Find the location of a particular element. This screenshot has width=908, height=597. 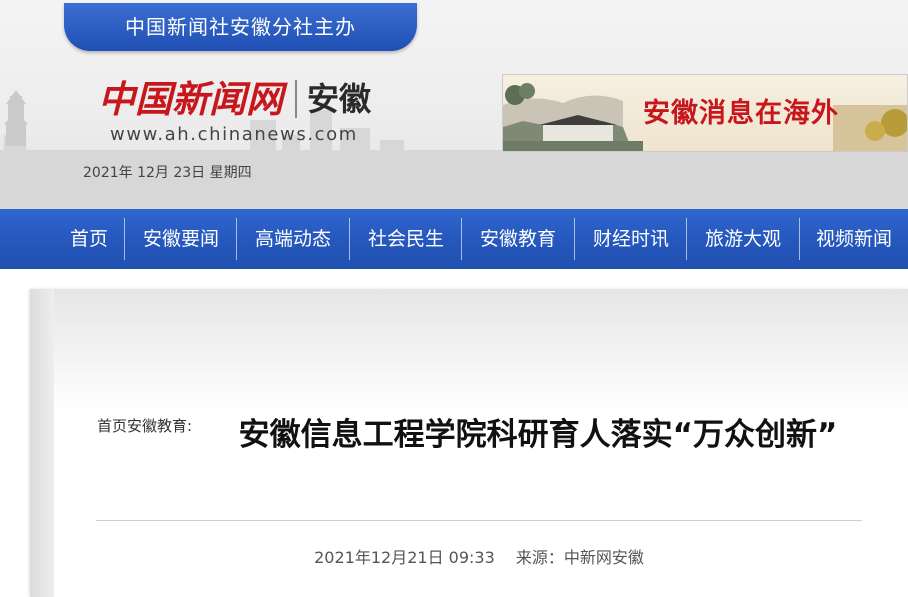

nav-item-finance: 财经时讯 is located at coordinates (631, 239).